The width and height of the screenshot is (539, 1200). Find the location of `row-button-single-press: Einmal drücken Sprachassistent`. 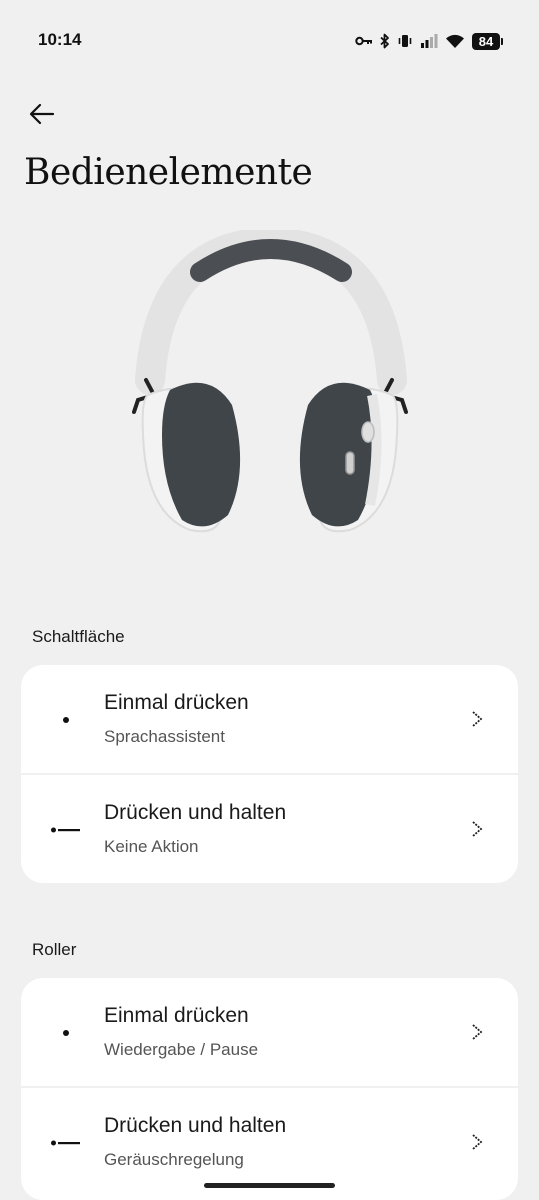

row-button-single-press: Einmal drücken Sprachassistent is located at coordinates (269, 719).